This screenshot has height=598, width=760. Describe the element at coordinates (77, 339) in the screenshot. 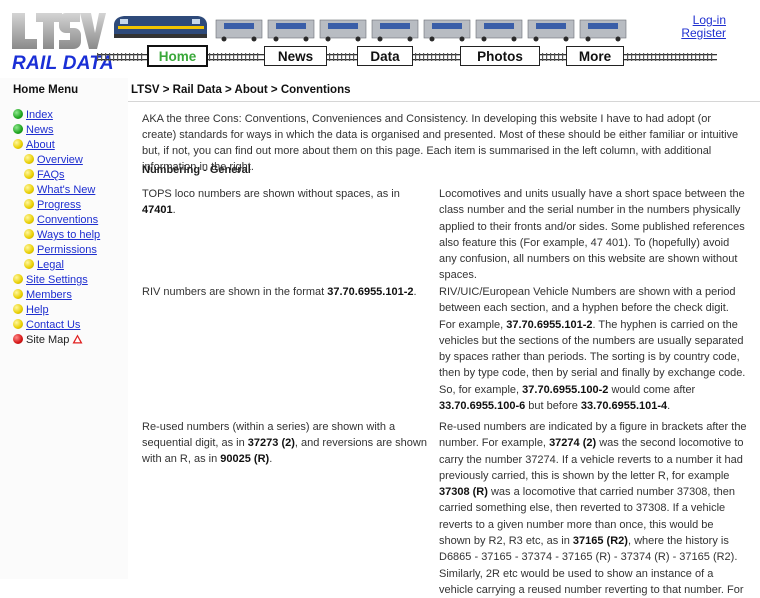

I see `warning-icon` at that location.